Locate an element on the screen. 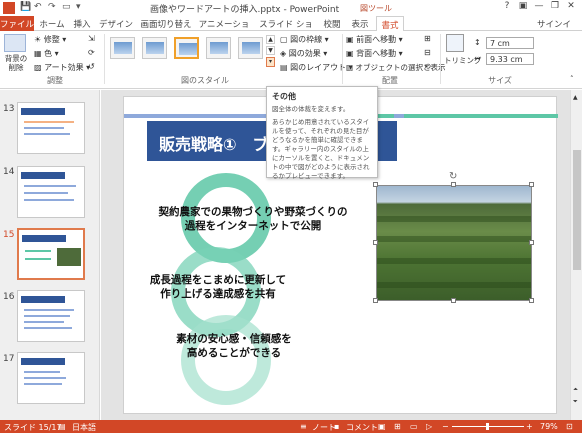 The width and height of the screenshot is (582, 433). cycle-item-text: 成長過程をこまめに更新して 作り上げる達成感を共有 is located at coordinates (218, 287).